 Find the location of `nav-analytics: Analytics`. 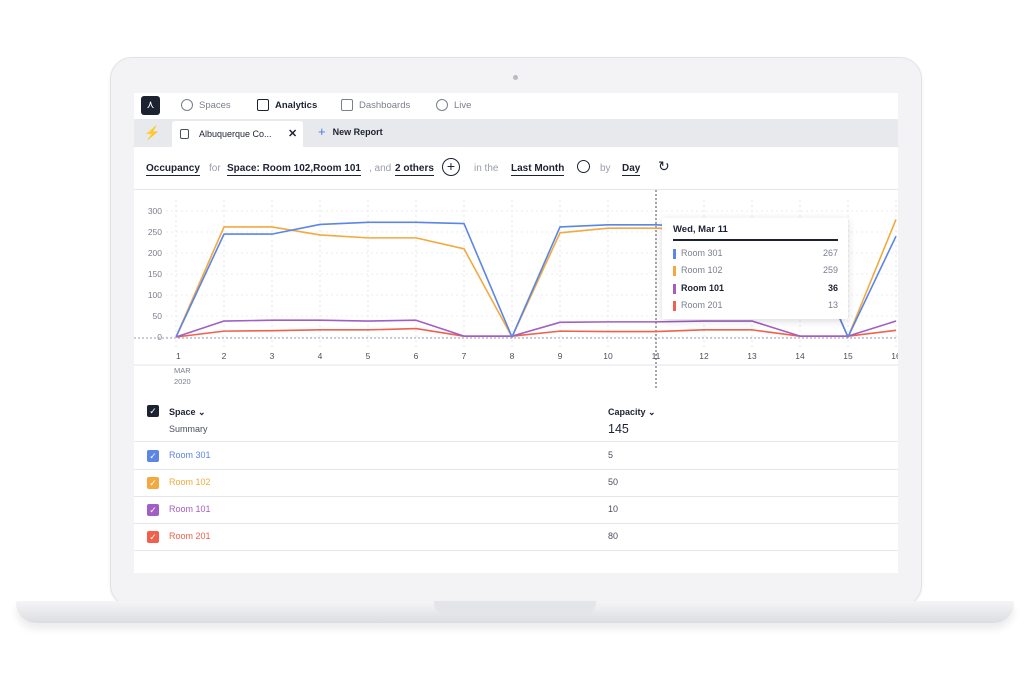

nav-analytics: Analytics is located at coordinates (287, 105).